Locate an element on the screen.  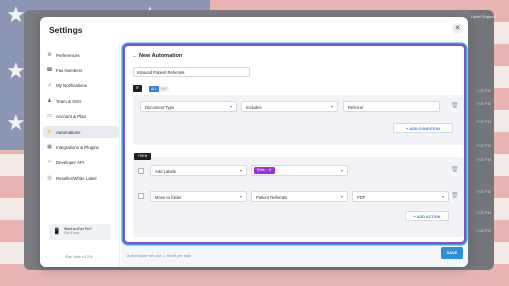
action-type-select: Move to folder ▾ is located at coordinates (198, 196).